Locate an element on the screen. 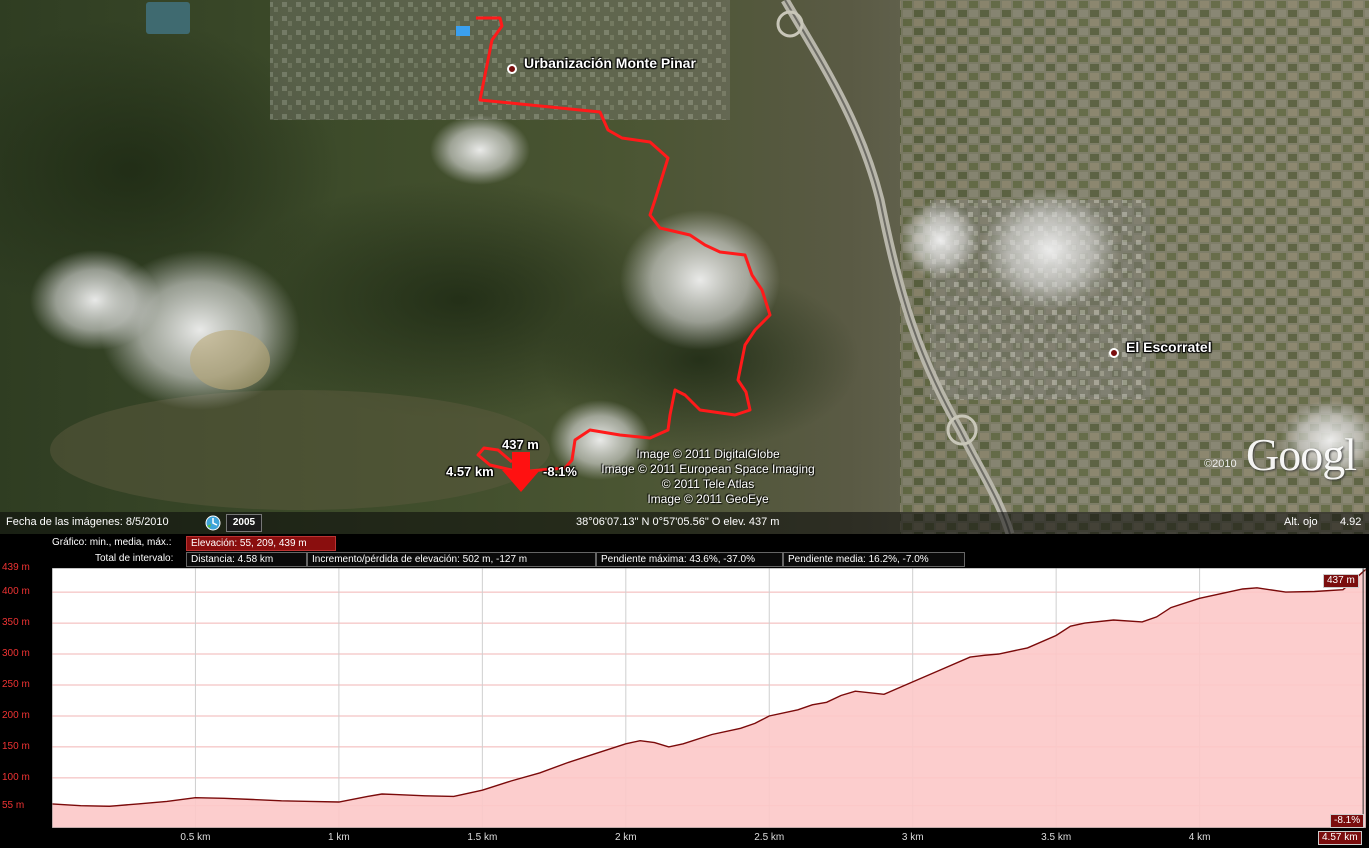  attribution-line: © 2011 Tele Atlas is located at coordinates (708, 484).